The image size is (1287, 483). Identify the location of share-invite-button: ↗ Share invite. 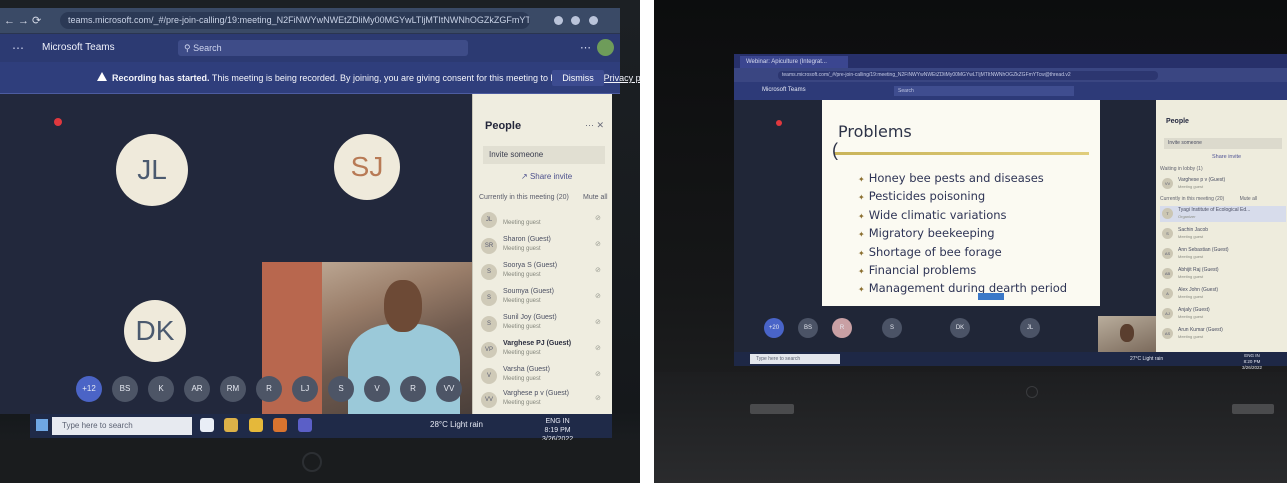
(546, 176).